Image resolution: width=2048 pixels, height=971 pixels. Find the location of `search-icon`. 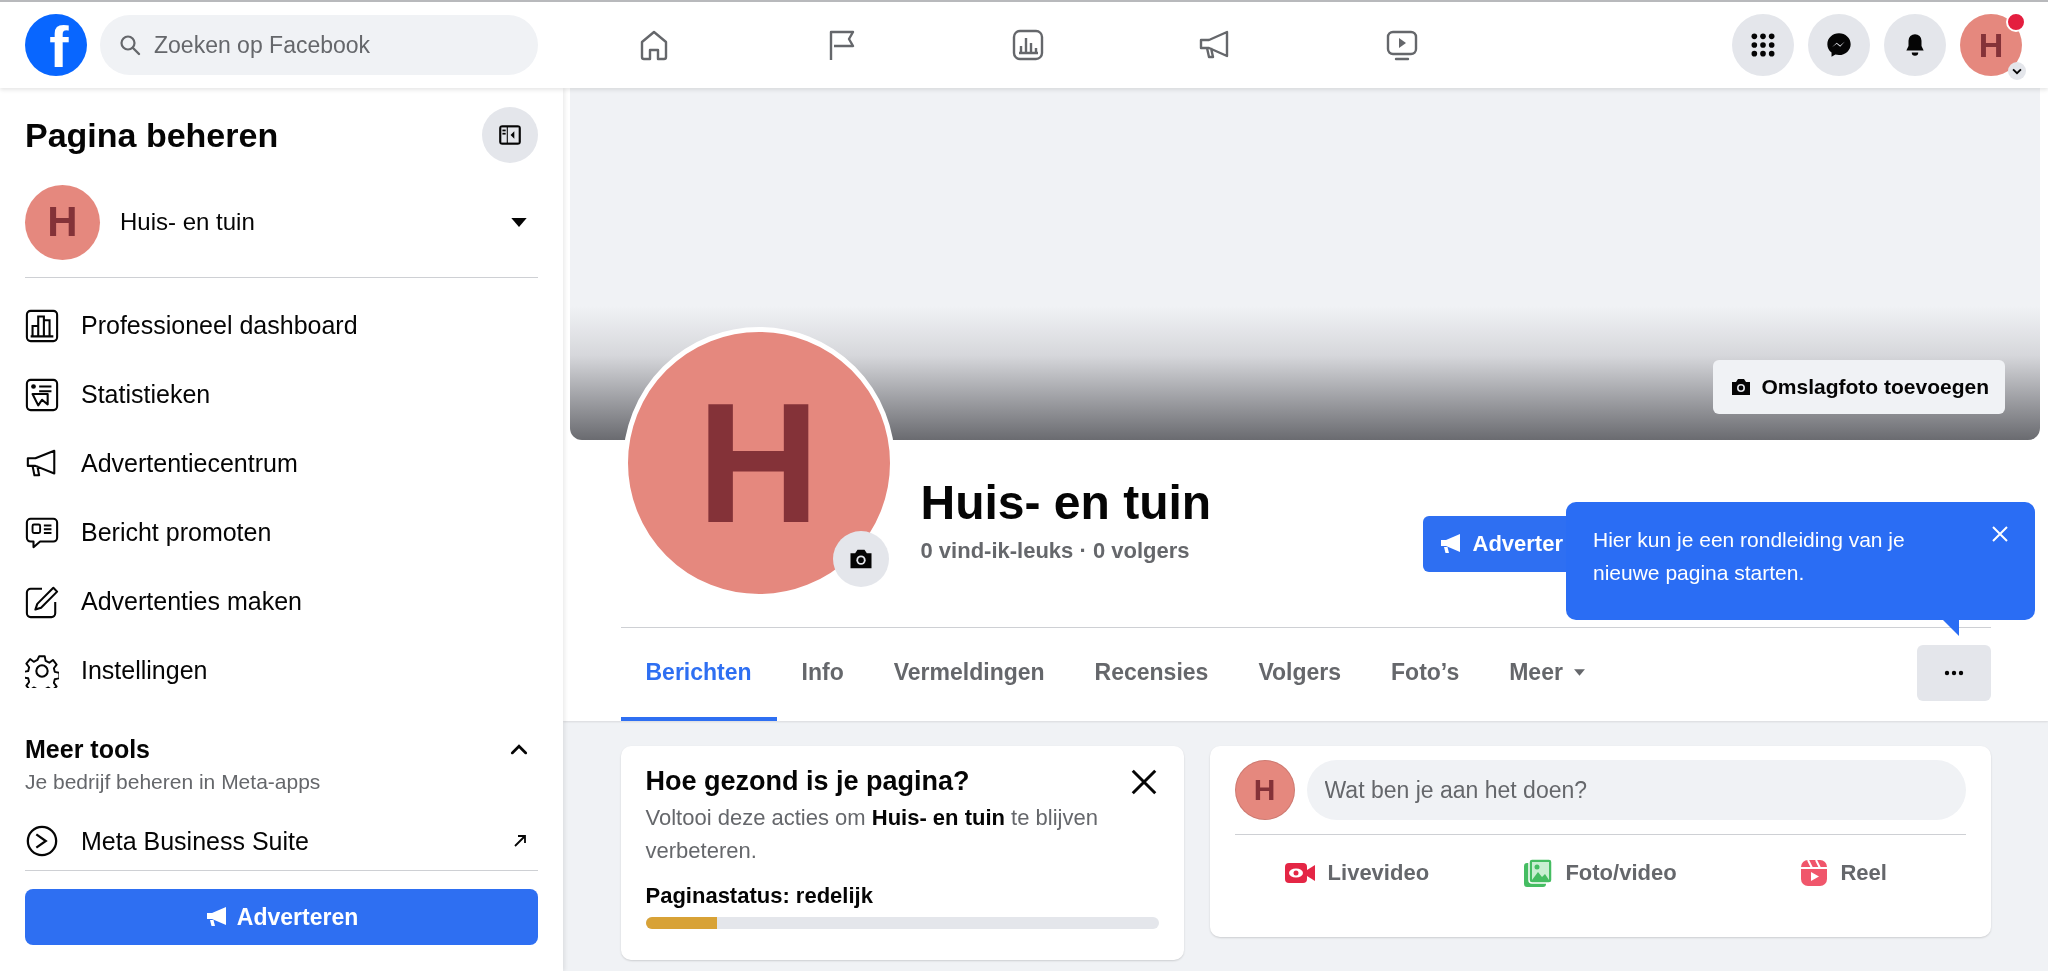

search-icon is located at coordinates (130, 45).